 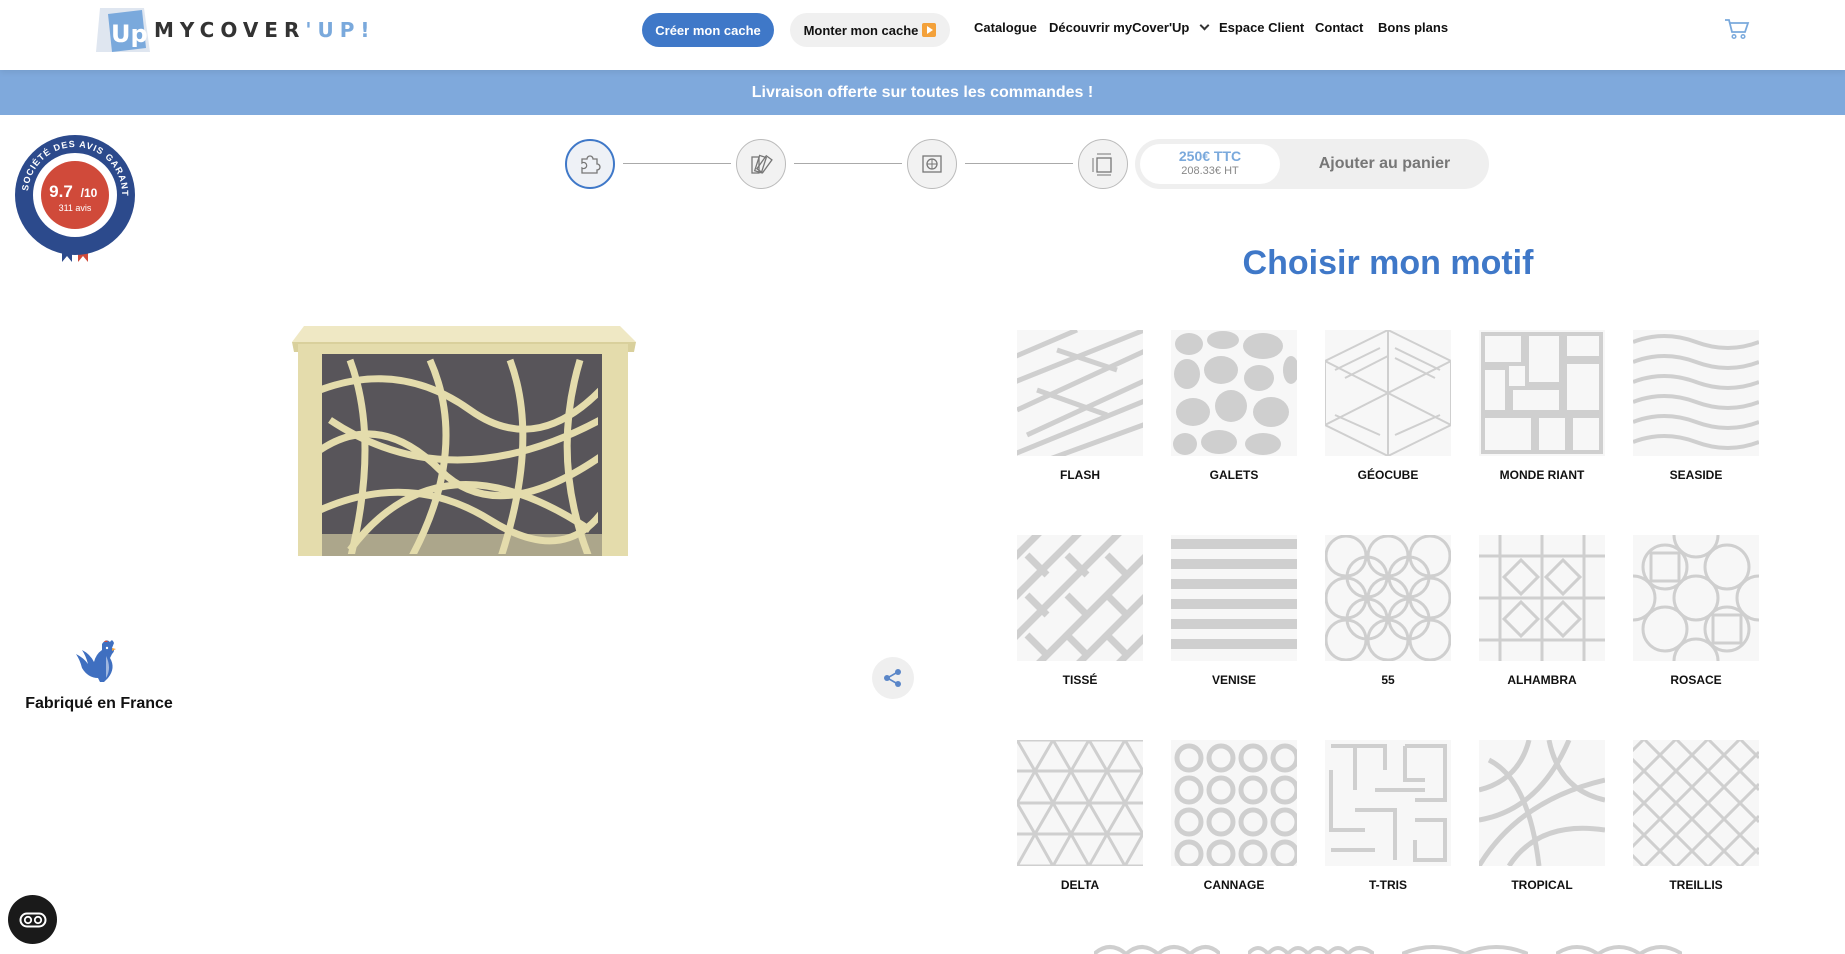 I want to click on step-dimensions, so click(x=1103, y=164).